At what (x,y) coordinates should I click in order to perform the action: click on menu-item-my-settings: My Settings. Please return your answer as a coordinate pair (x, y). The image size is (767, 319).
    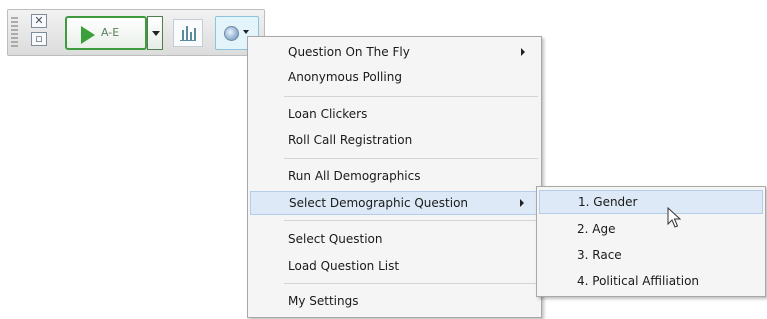
    Looking at the image, I should click on (394, 301).